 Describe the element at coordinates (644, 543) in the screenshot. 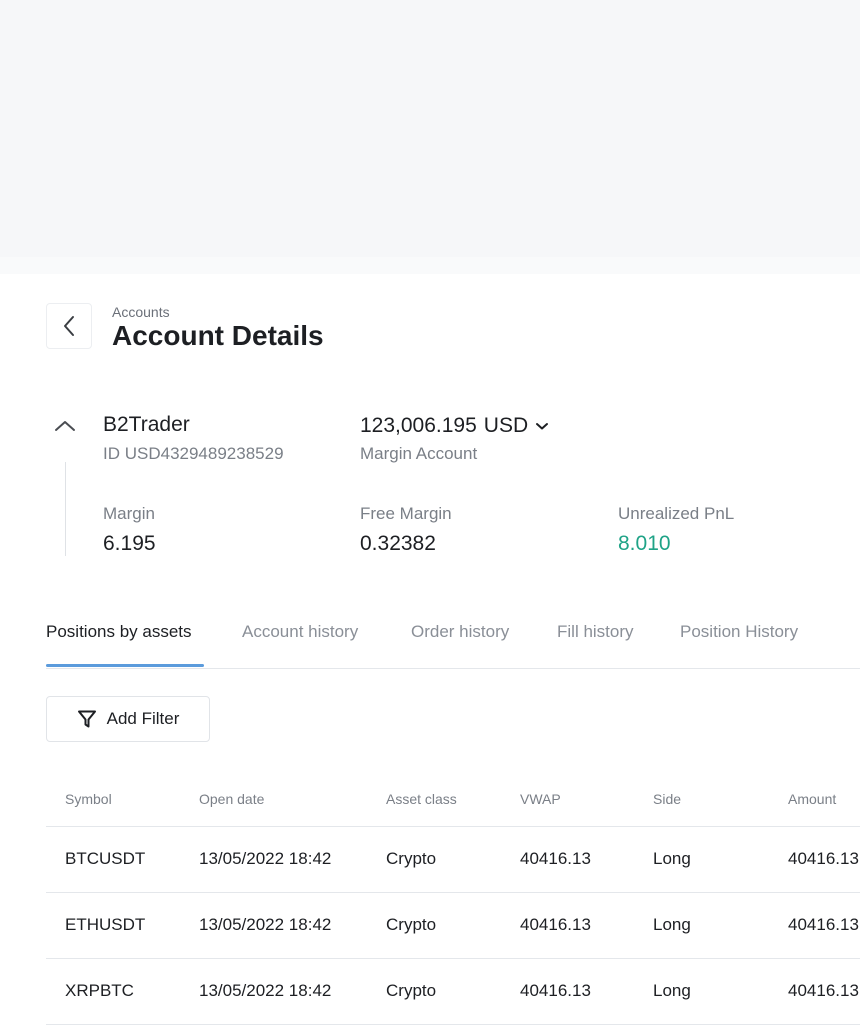

I see `unrealized-pnl-value: 8.010` at that location.